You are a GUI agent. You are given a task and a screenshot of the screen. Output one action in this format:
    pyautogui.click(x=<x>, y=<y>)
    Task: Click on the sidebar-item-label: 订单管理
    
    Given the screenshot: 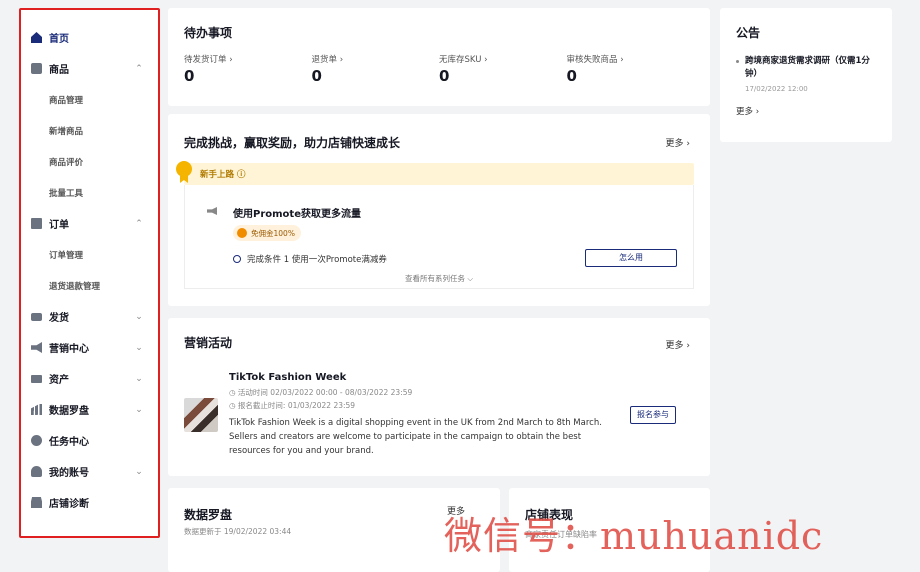 What is the action you would take?
    pyautogui.click(x=66, y=255)
    